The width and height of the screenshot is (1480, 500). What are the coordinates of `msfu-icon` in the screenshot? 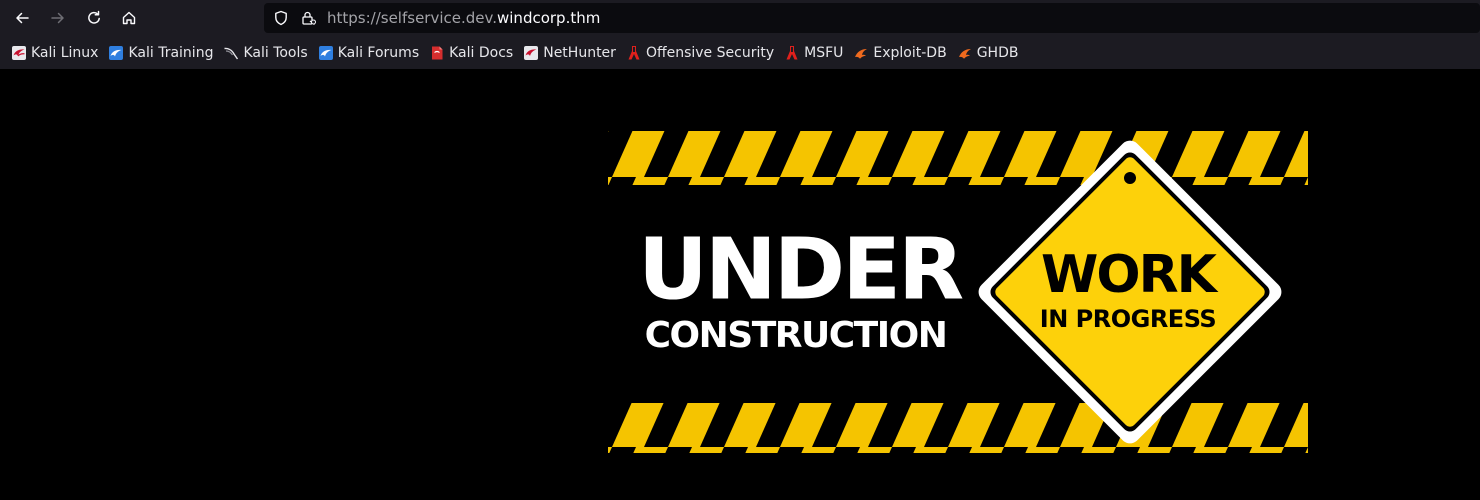 It's located at (792, 52).